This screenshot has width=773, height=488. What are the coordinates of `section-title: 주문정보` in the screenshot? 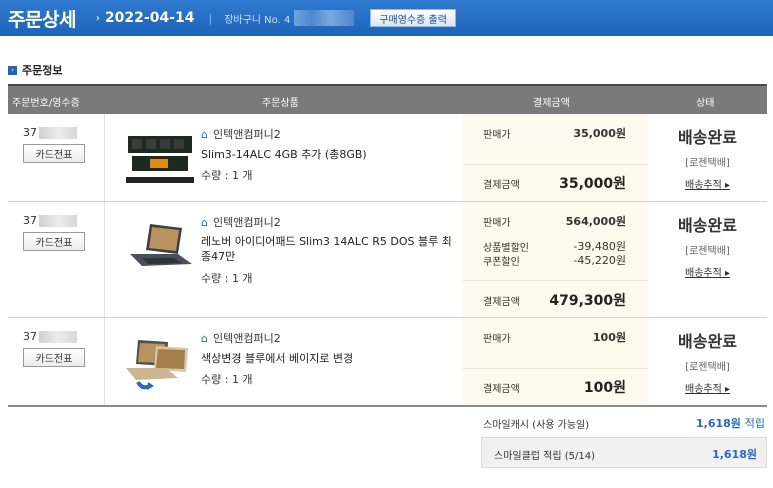 It's located at (42, 70).